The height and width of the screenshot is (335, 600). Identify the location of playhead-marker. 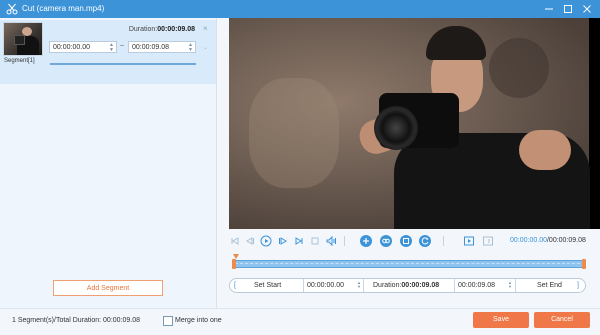
(236, 256).